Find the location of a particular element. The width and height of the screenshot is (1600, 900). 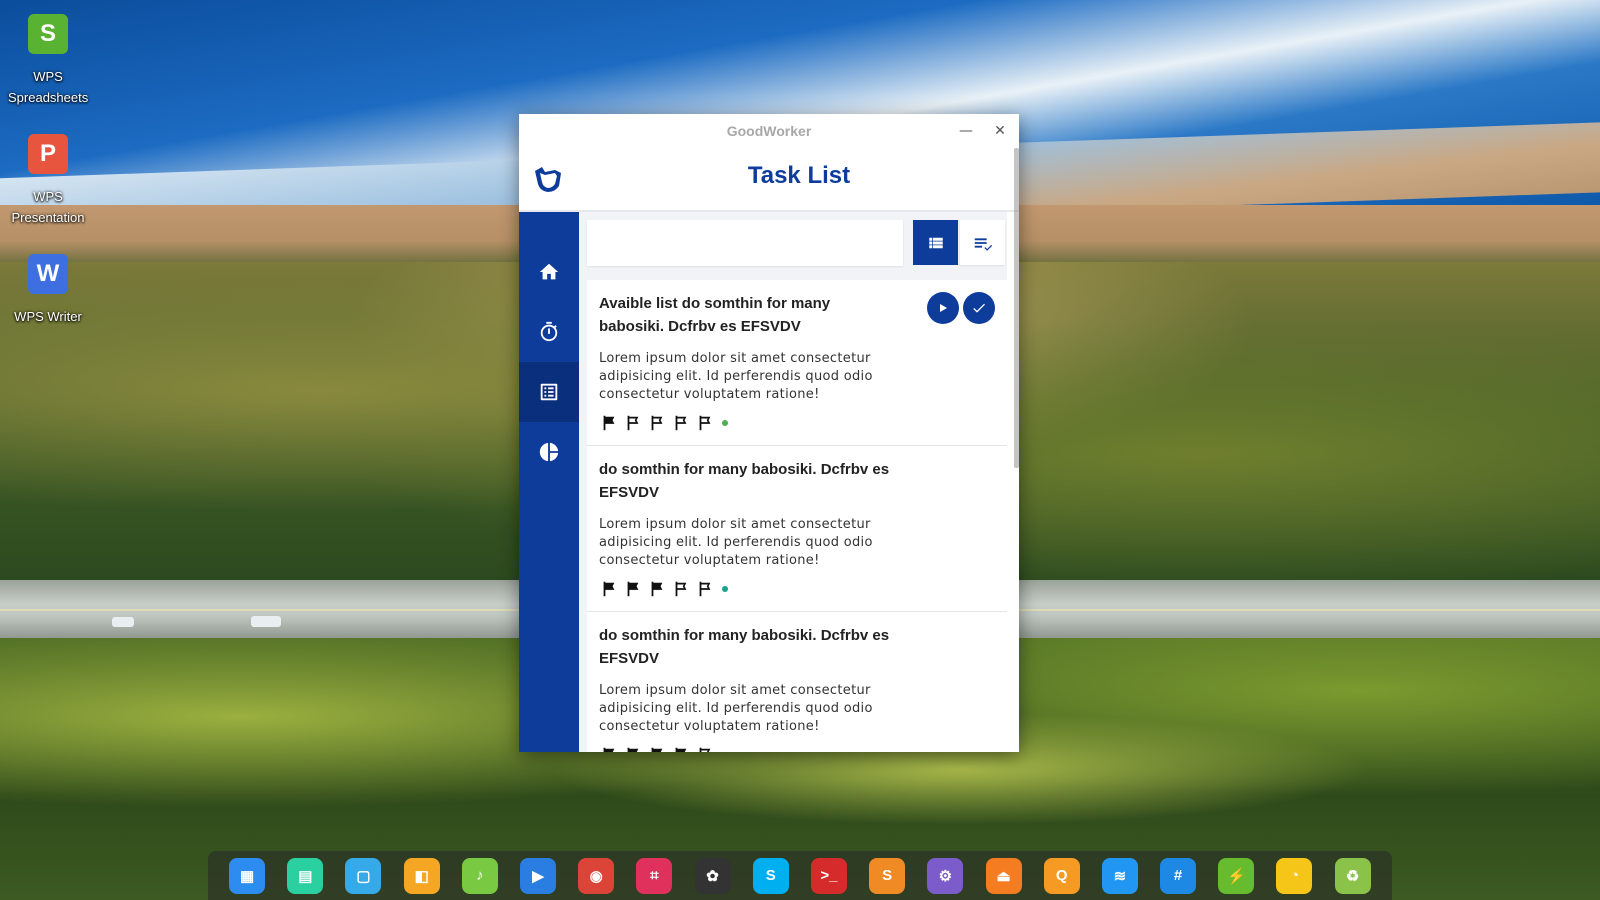

video-icon: ▶ is located at coordinates (538, 875).